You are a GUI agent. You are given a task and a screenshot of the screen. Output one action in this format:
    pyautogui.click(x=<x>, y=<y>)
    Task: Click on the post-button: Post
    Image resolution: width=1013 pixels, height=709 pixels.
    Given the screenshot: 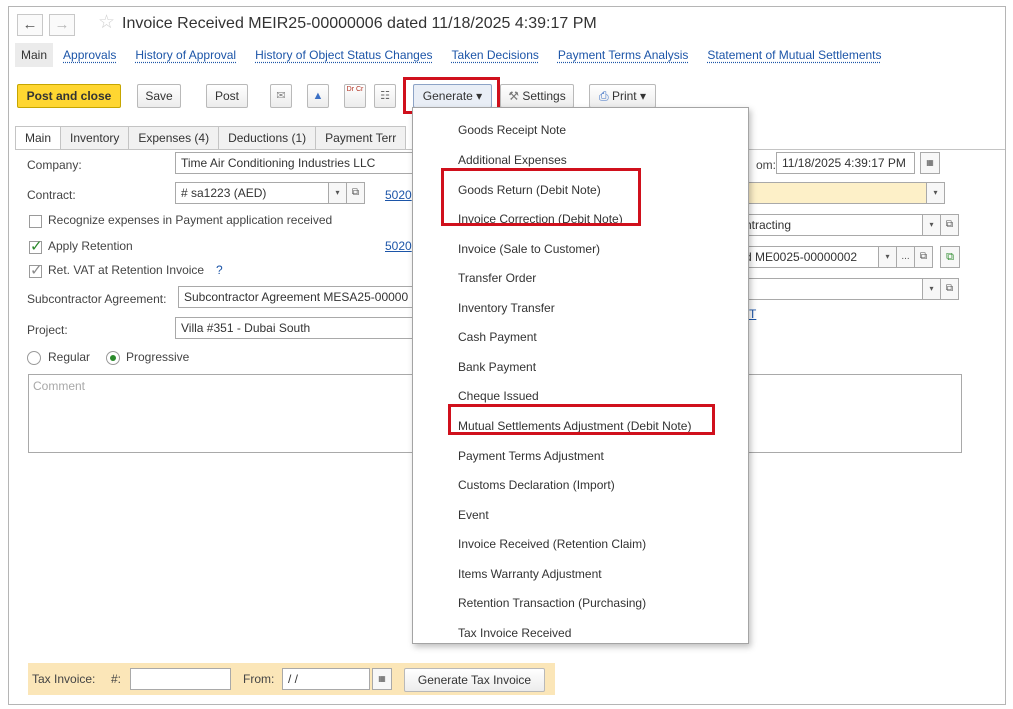 What is the action you would take?
    pyautogui.click(x=227, y=96)
    